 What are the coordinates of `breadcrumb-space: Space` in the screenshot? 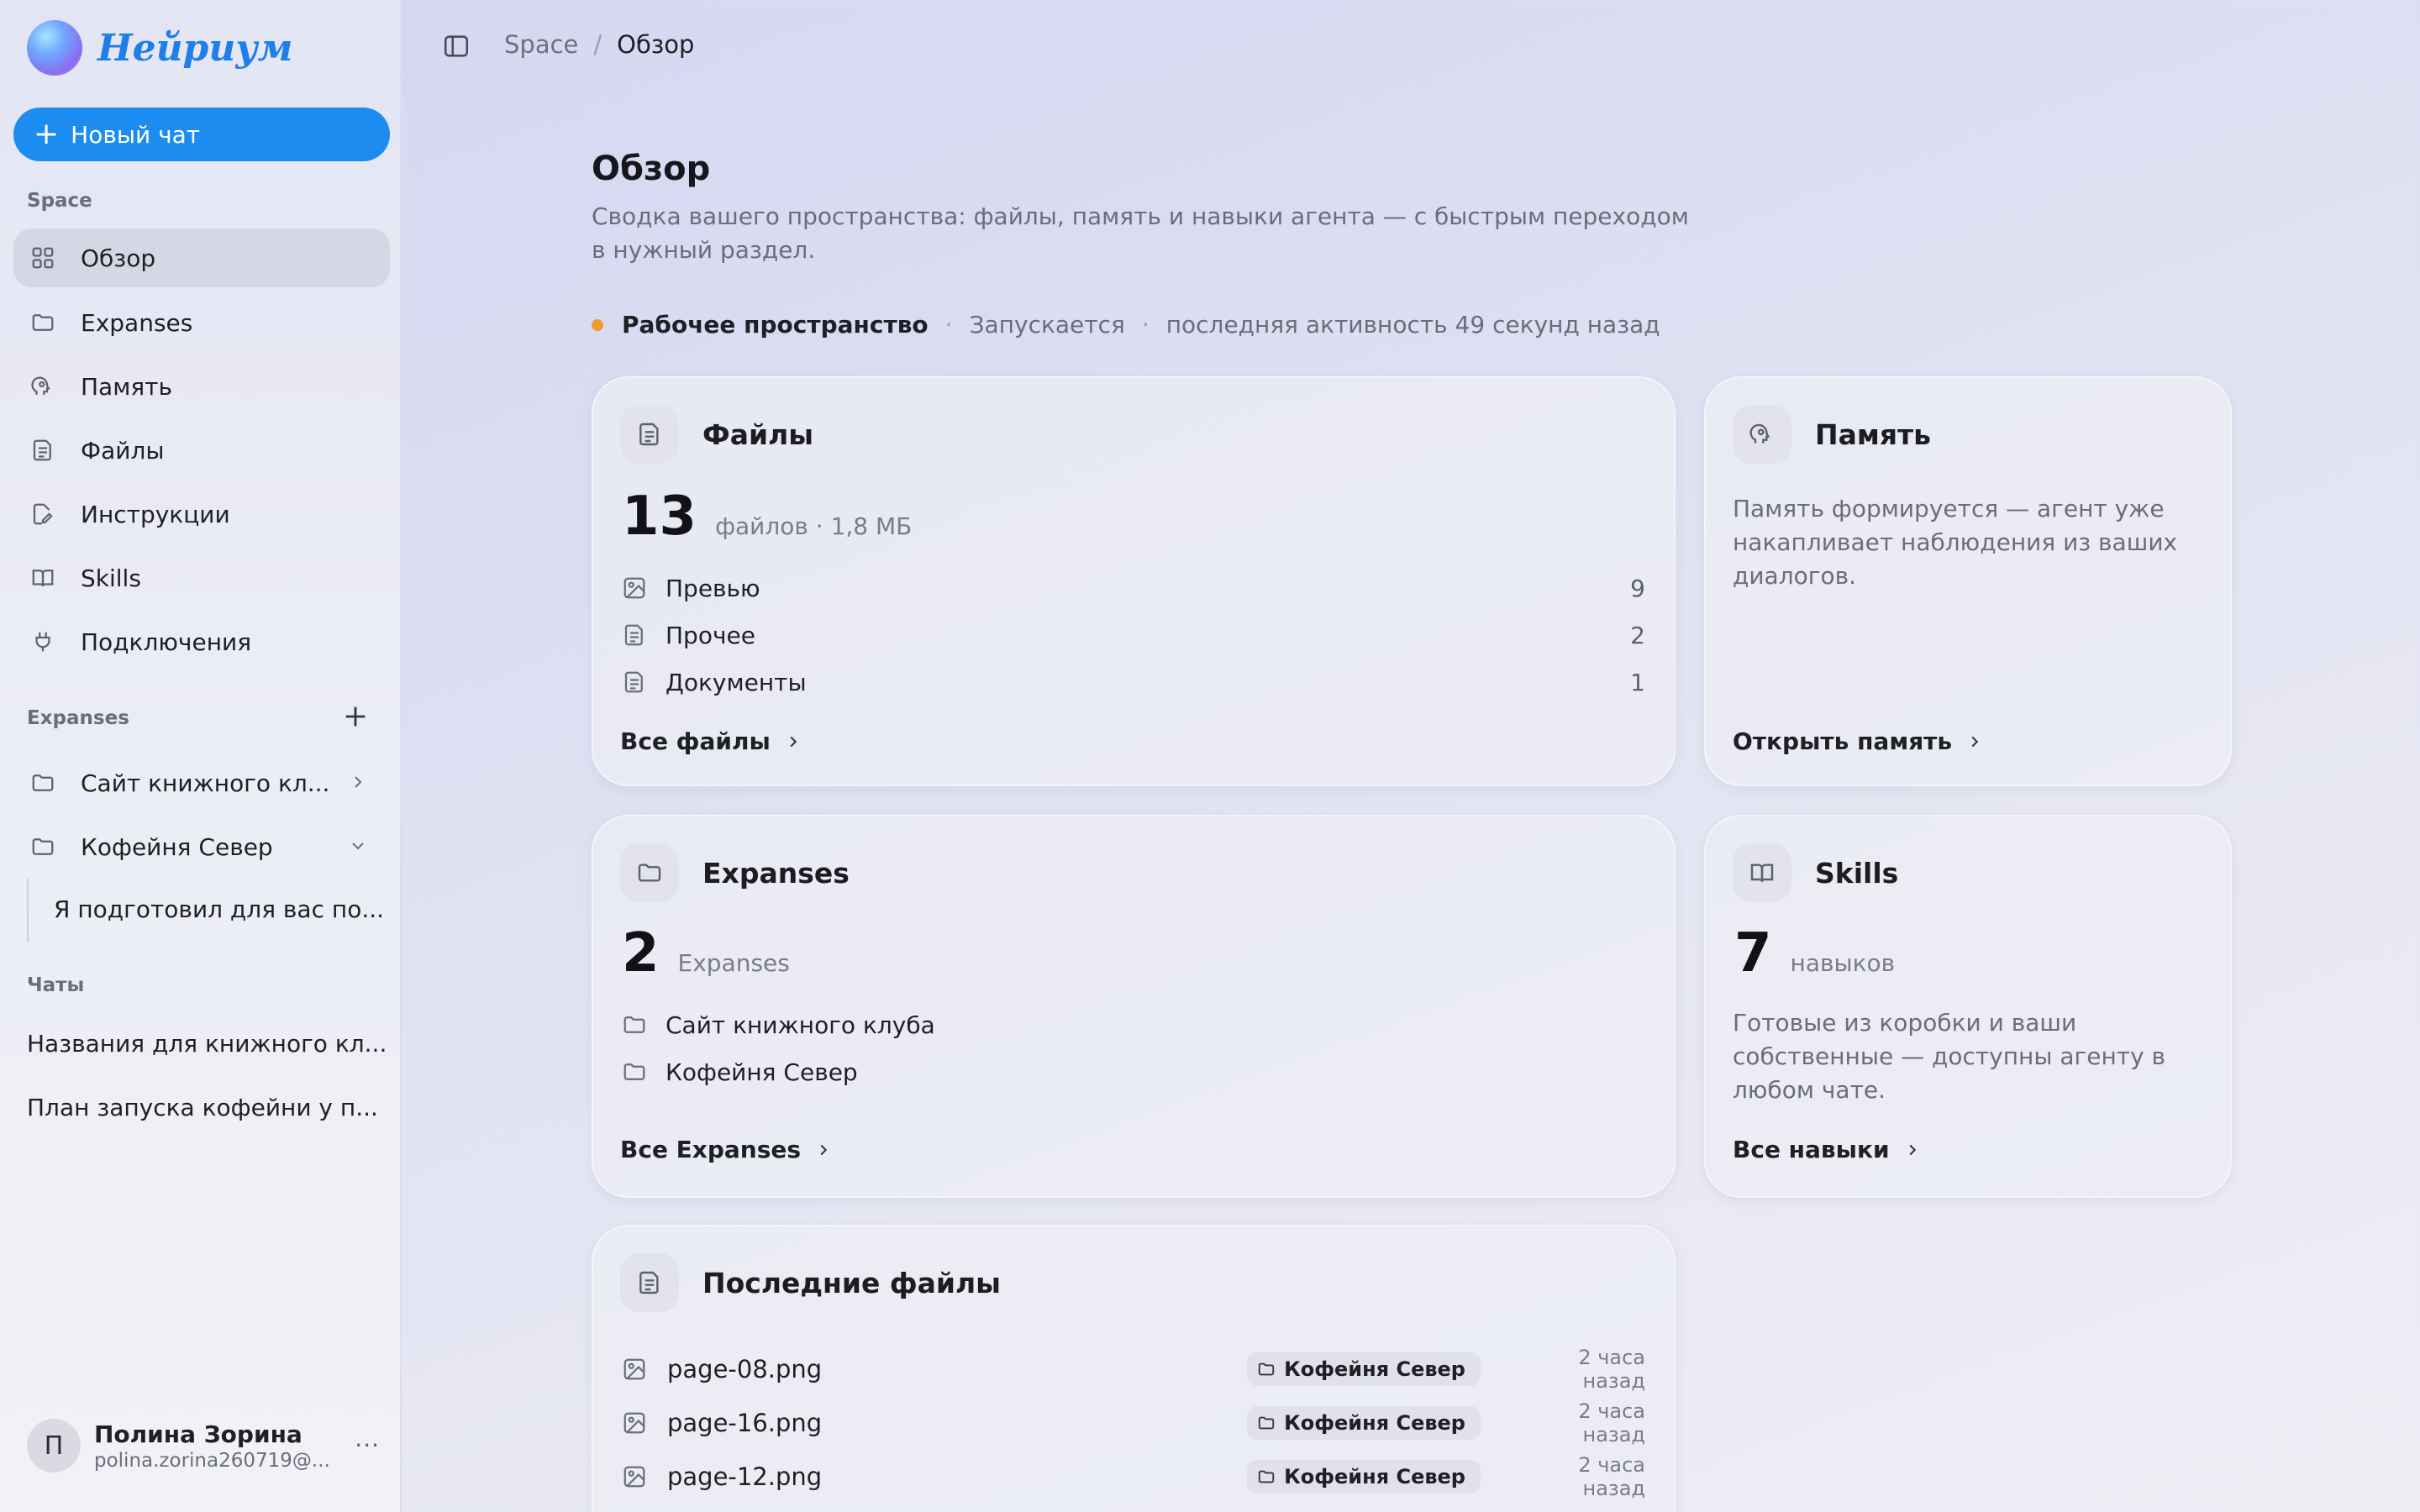 It's located at (541, 44).